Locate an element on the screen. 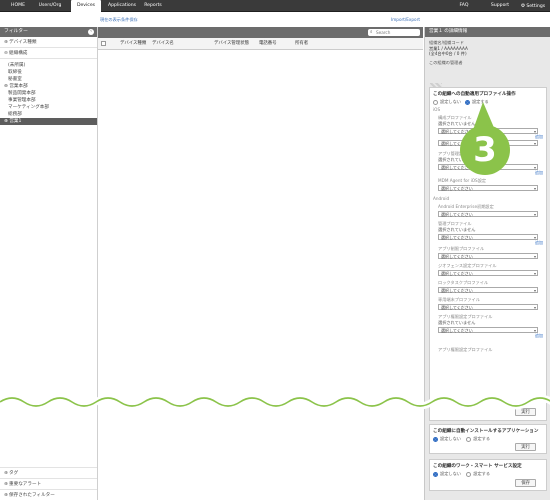 This screenshot has width=550, height=500. nav-users-org: Users/Org is located at coordinates (50, 6).